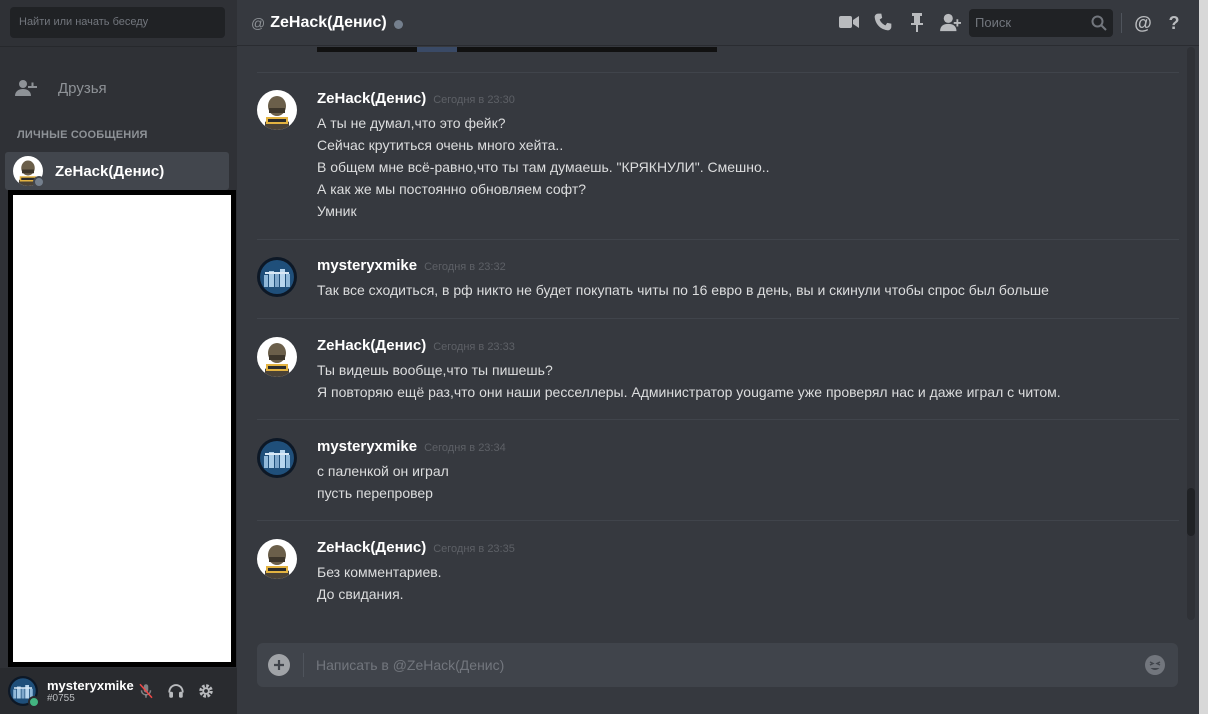 The image size is (1208, 714). Describe the element at coordinates (24, 692) in the screenshot. I see `user-avatar` at that location.